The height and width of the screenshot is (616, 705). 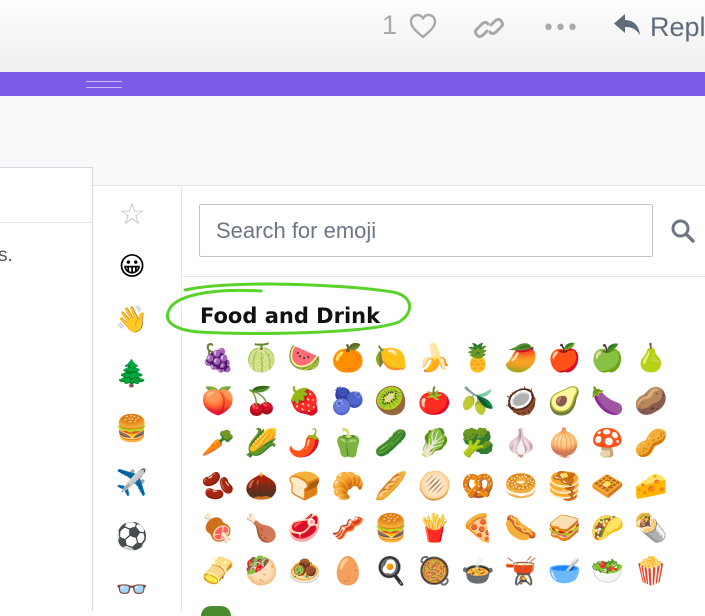 What do you see at coordinates (305, 487) in the screenshot?
I see `emoji-button: 🍞` at bounding box center [305, 487].